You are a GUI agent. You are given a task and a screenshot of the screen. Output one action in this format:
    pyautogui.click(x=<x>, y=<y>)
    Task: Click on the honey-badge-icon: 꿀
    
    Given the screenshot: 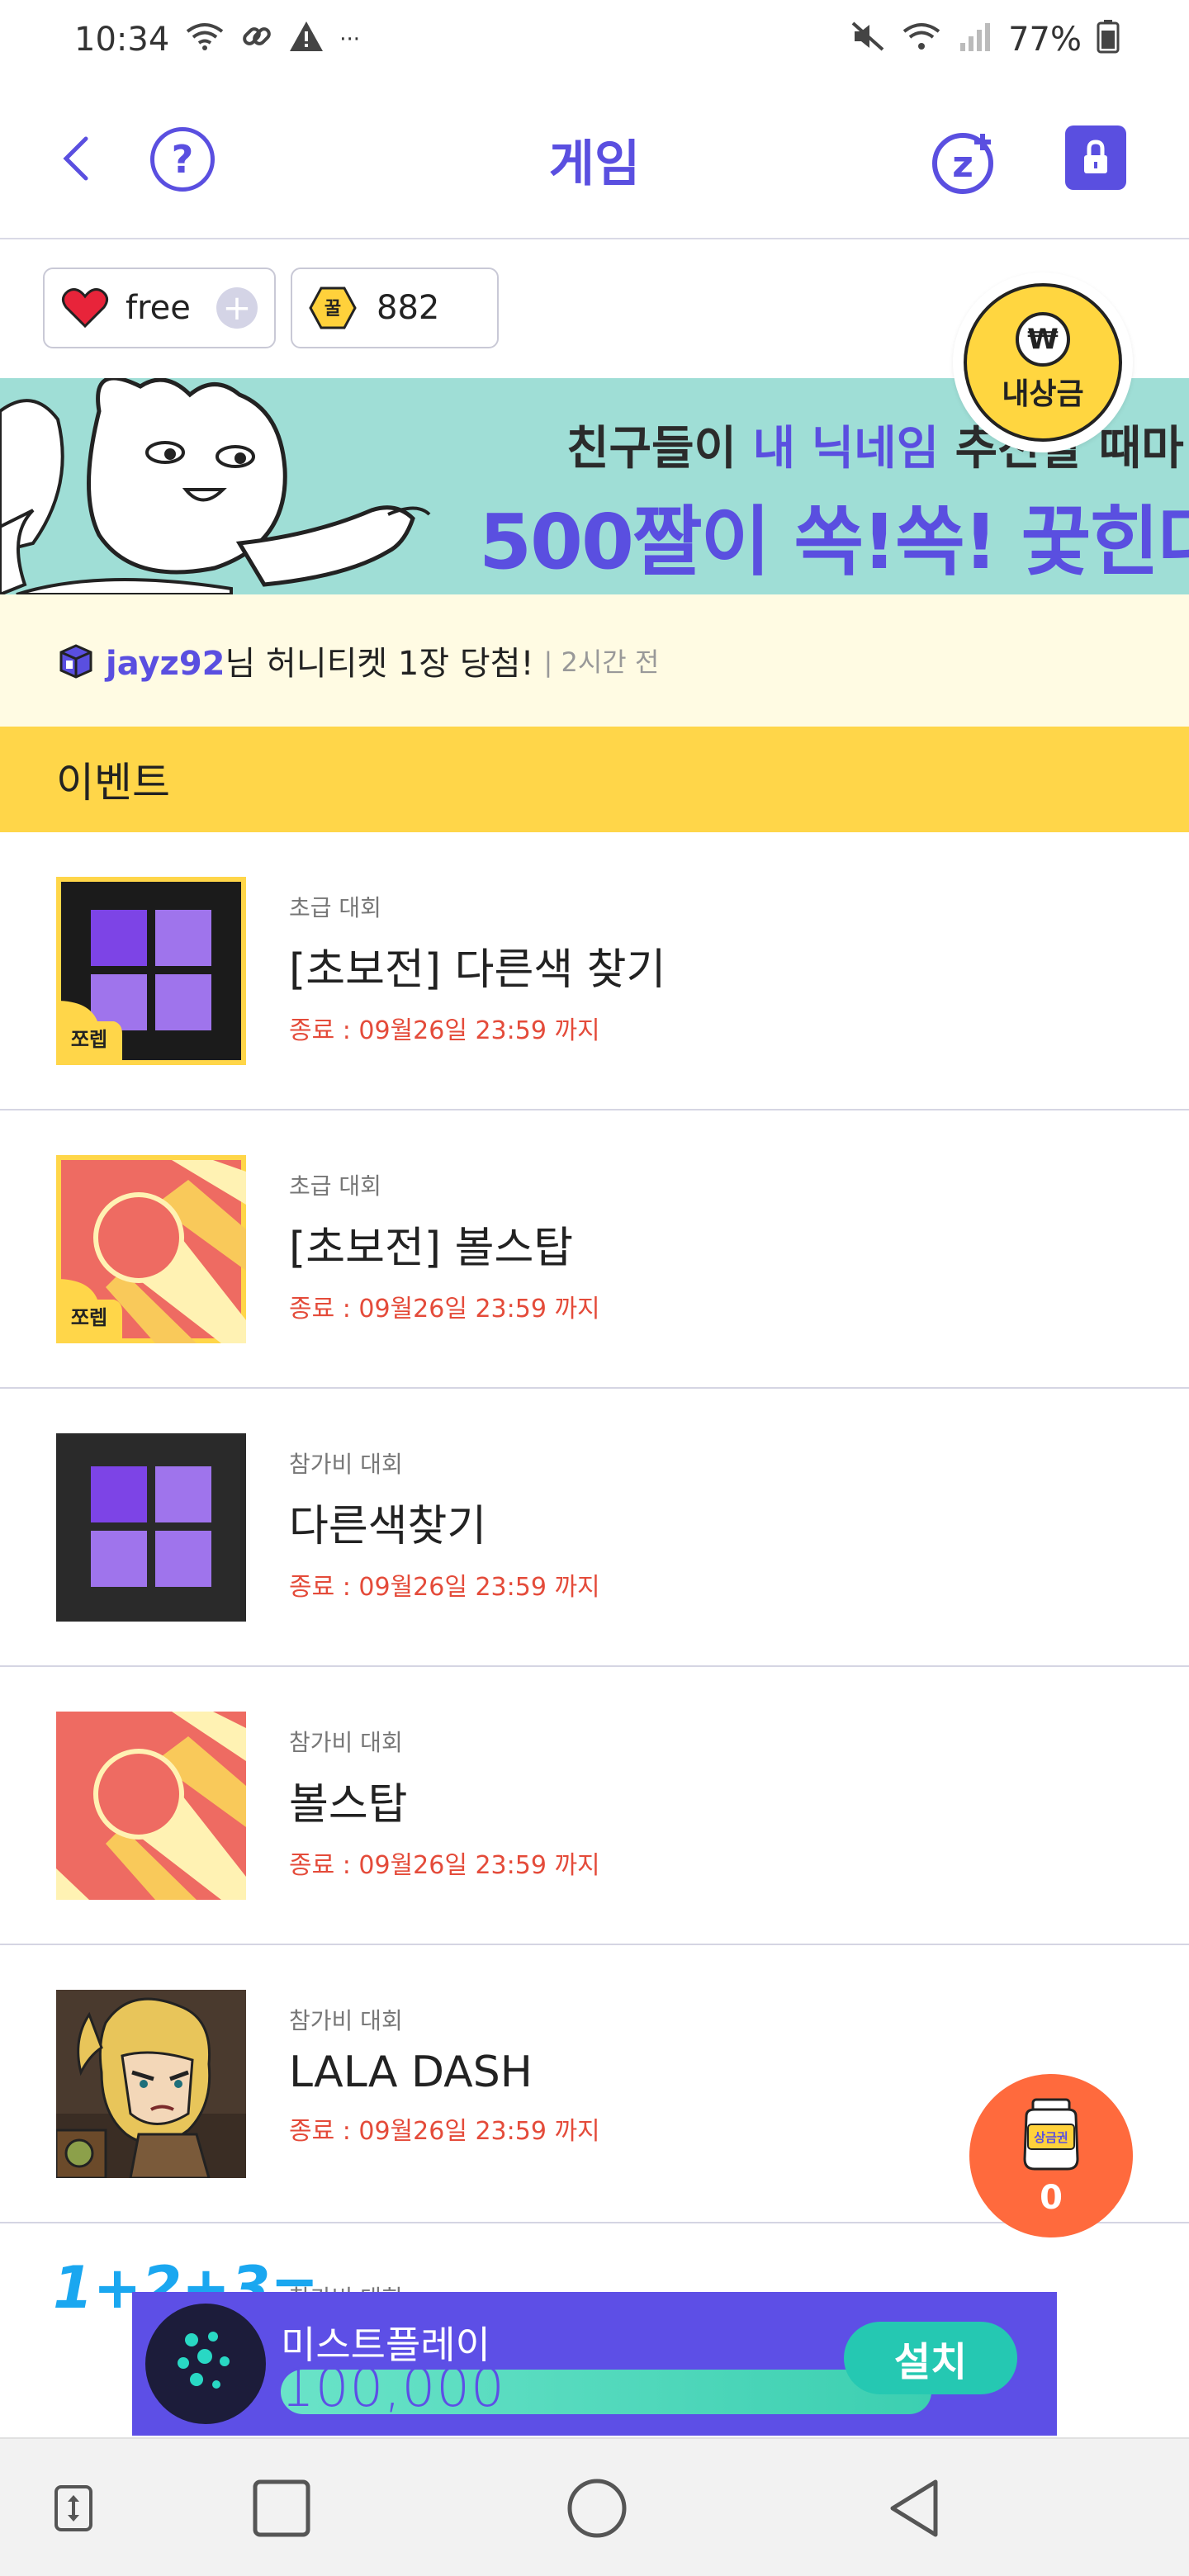 What is the action you would take?
    pyautogui.click(x=333, y=307)
    